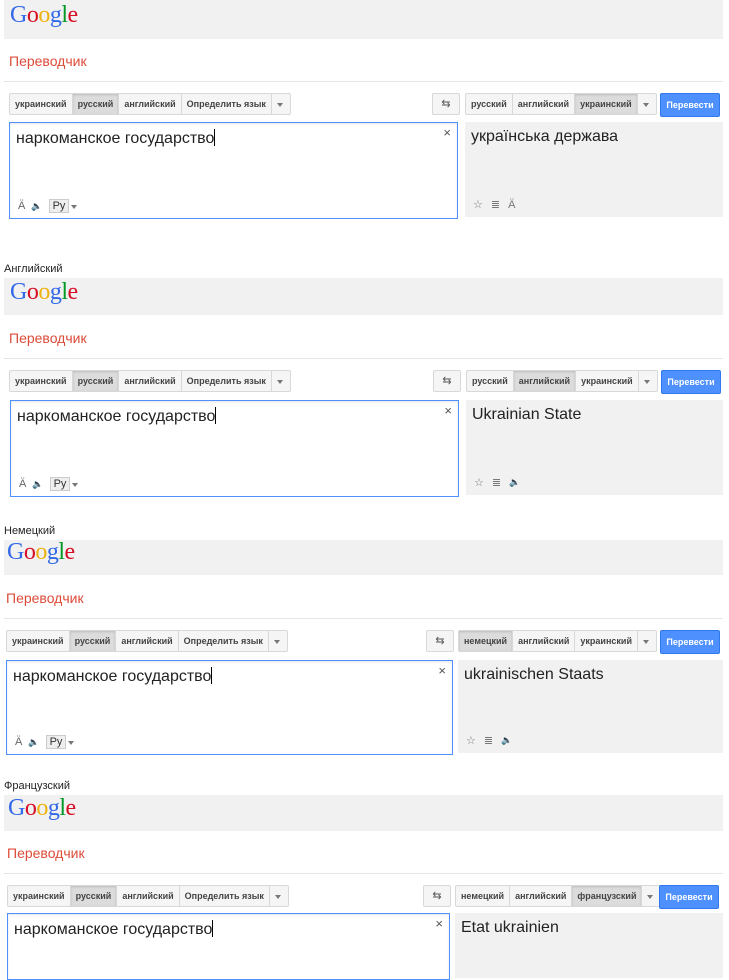 The height and width of the screenshot is (980, 729). I want to click on target-text-box: ukrainischen Staats ☆ ≣ 🔈, so click(590, 706).